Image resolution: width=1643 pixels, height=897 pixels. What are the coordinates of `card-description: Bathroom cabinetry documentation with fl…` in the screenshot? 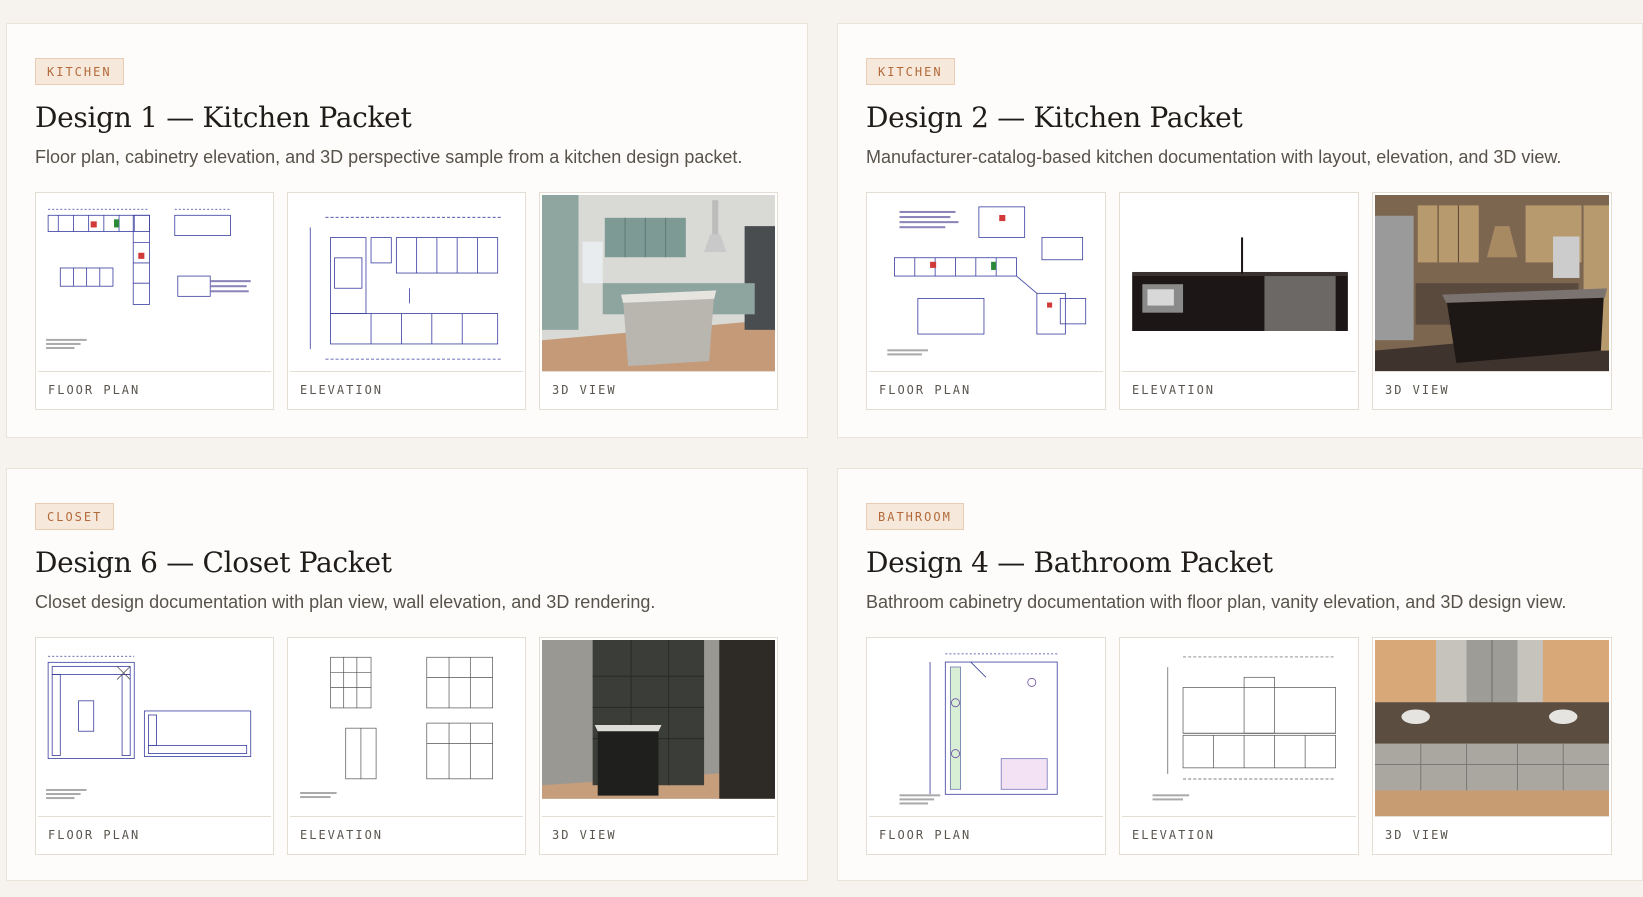 It's located at (1216, 602).